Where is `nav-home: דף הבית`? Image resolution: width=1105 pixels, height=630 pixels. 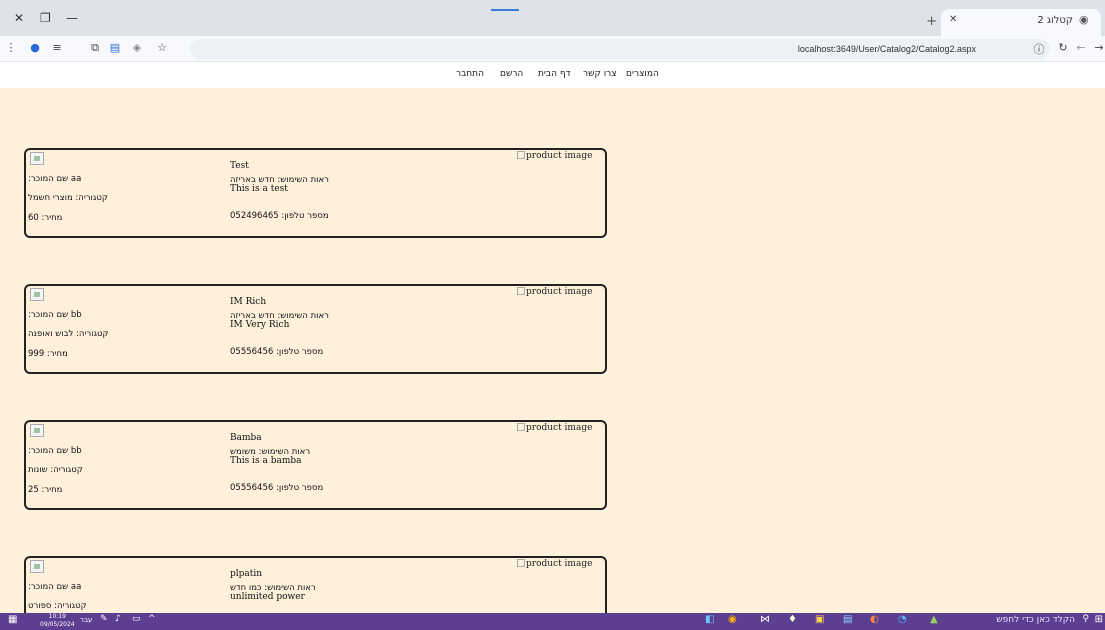 nav-home: דף הבית is located at coordinates (554, 74).